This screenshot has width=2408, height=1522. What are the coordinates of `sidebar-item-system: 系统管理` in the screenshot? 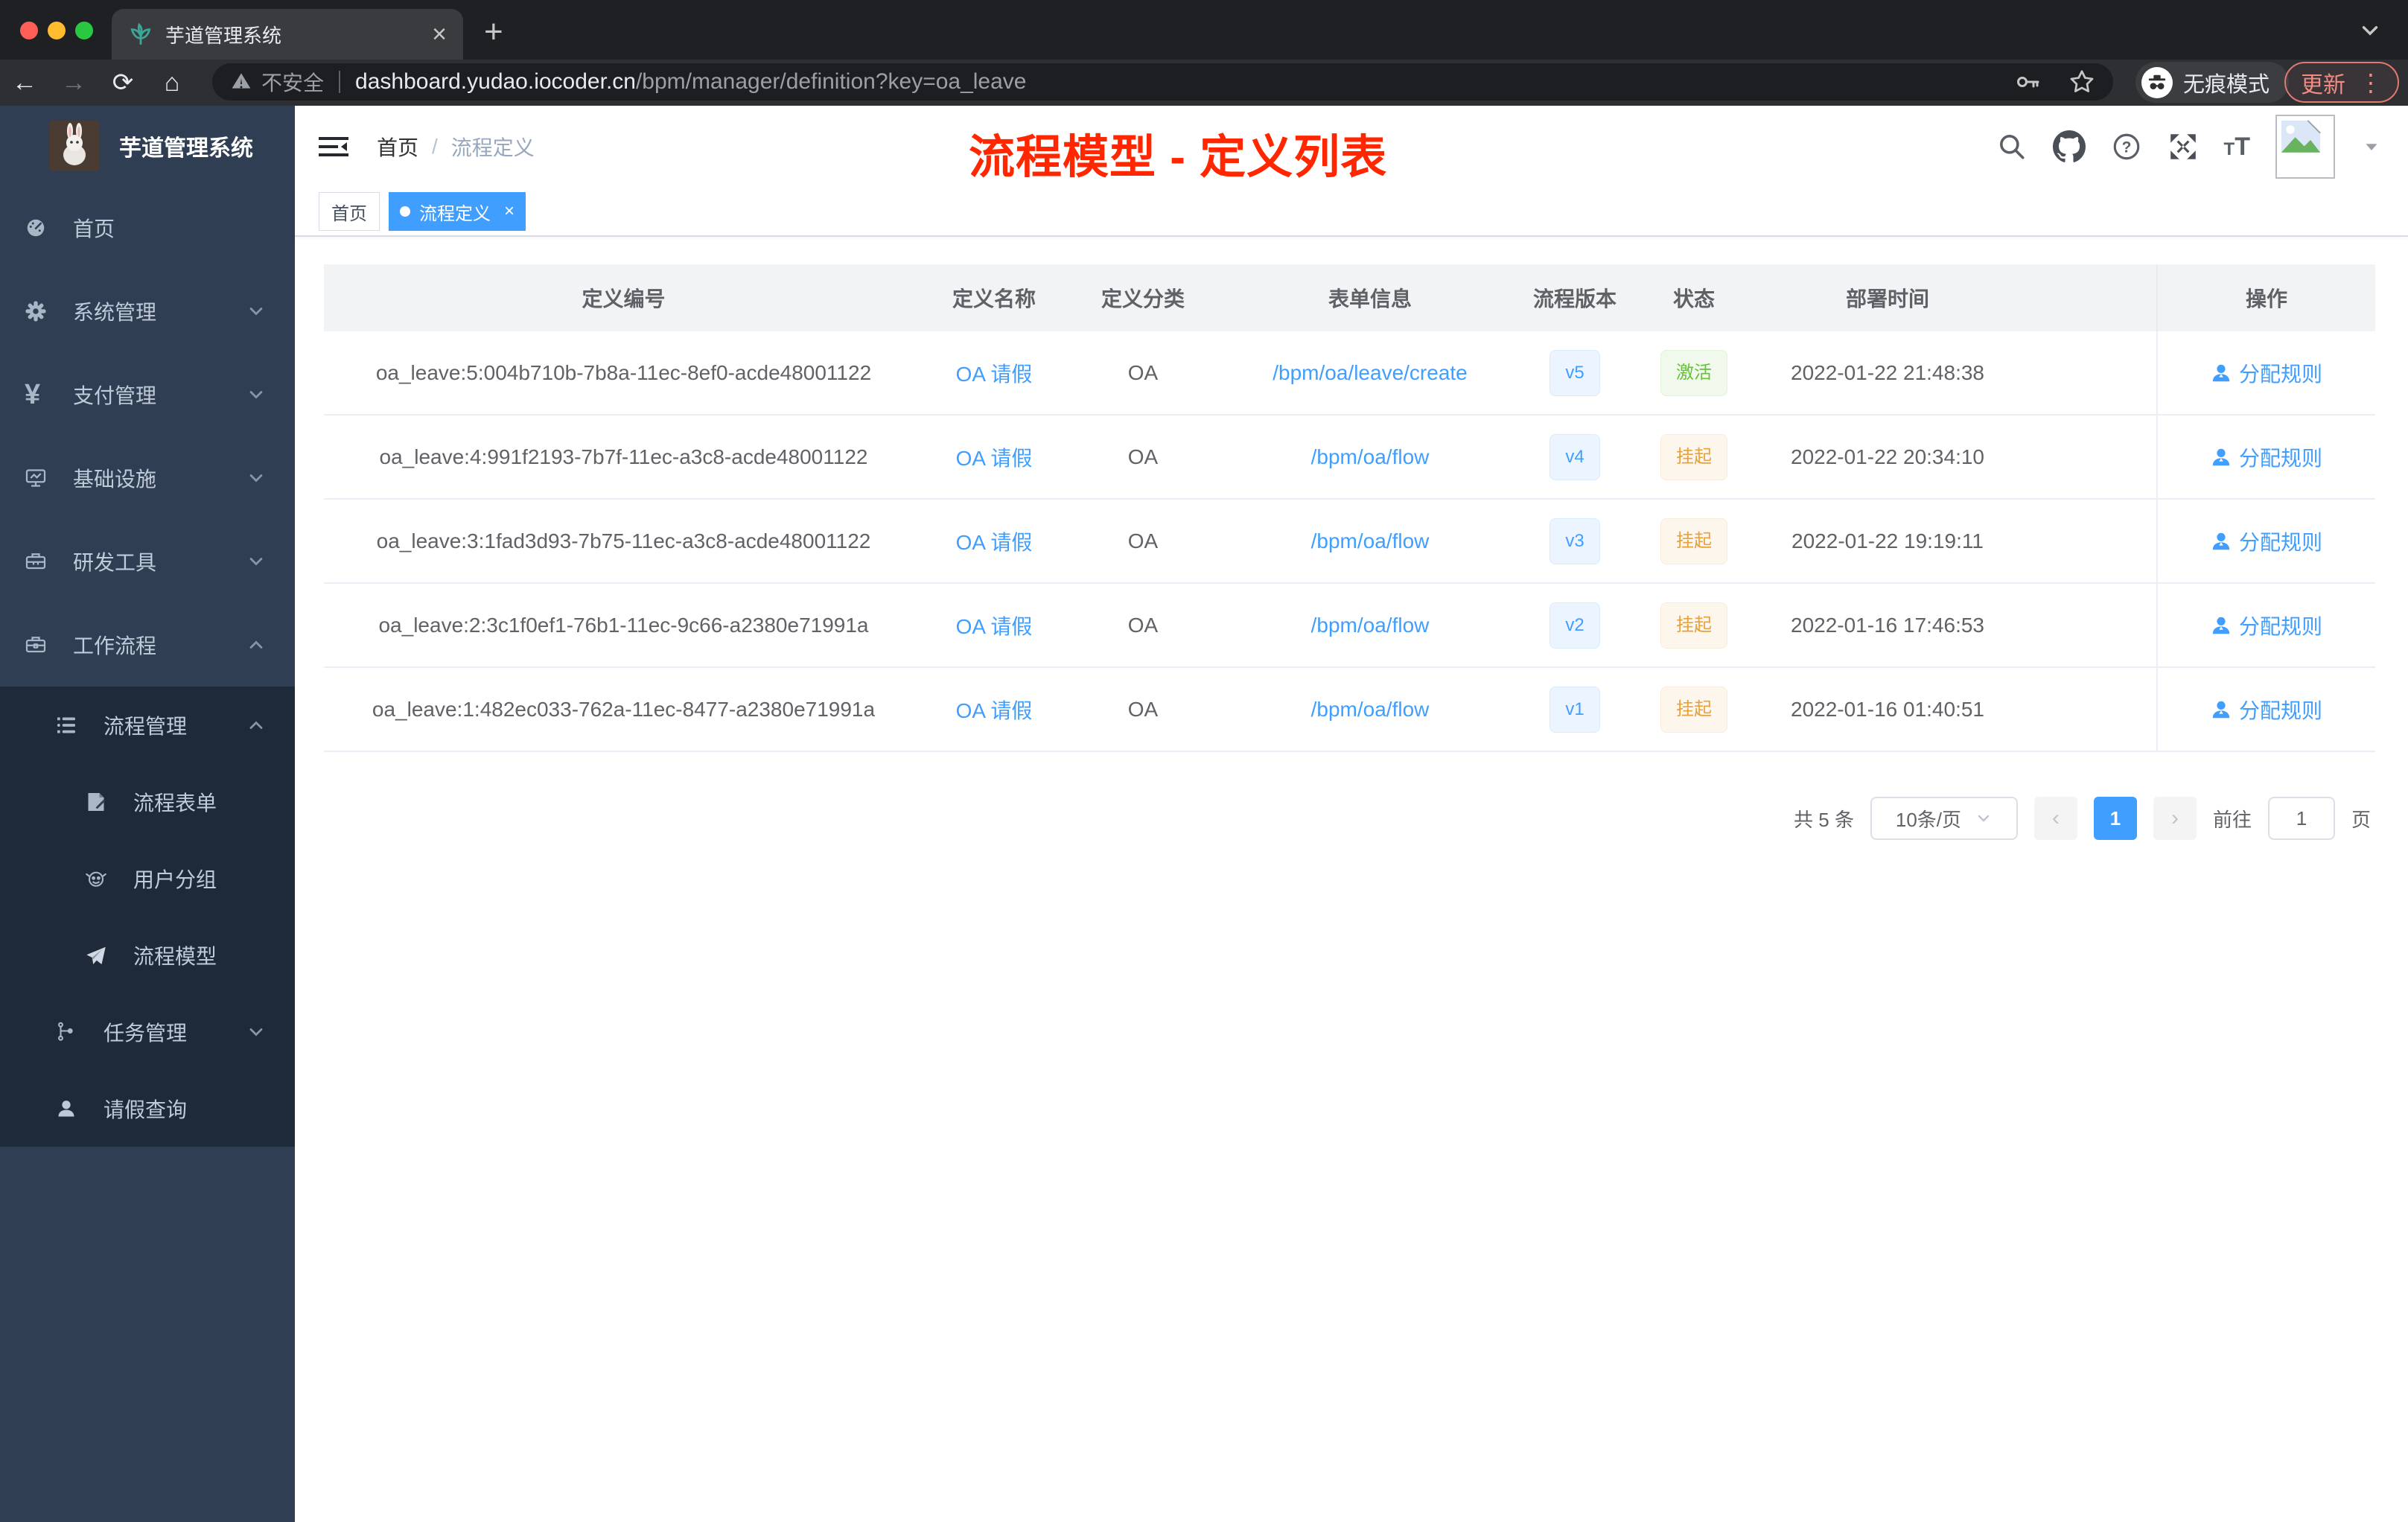 It's located at (147, 311).